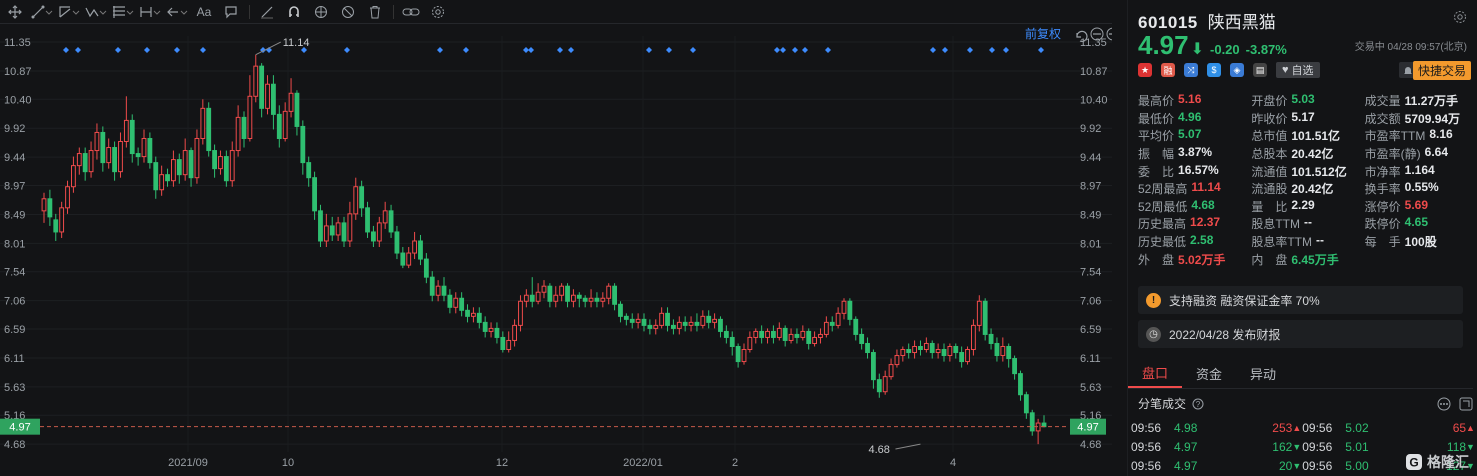  Describe the element at coordinates (267, 12) in the screenshot. I see `ruler-icon` at that location.